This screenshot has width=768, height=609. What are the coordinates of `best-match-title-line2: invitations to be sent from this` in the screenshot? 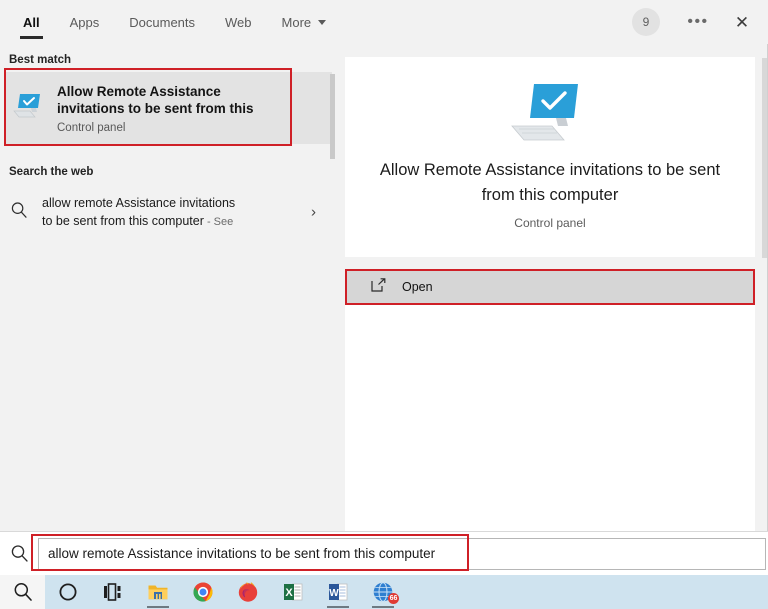 It's located at (155, 108).